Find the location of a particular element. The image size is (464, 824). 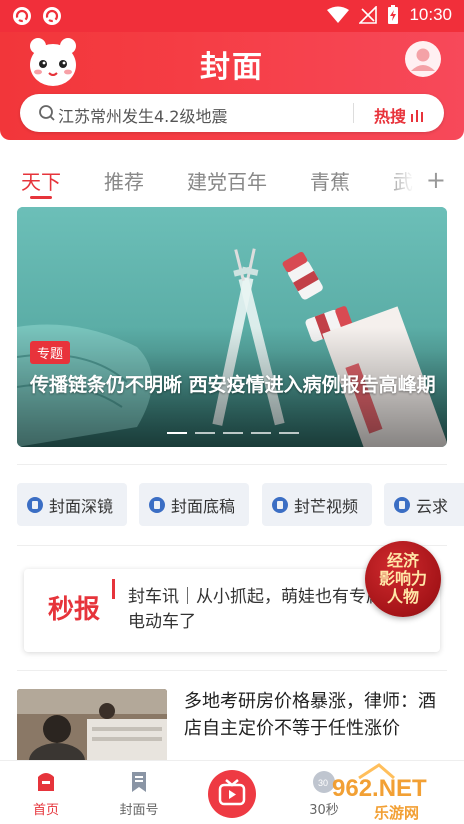

channel-fengmian-digao: 封面底稿 is located at coordinates (194, 504).